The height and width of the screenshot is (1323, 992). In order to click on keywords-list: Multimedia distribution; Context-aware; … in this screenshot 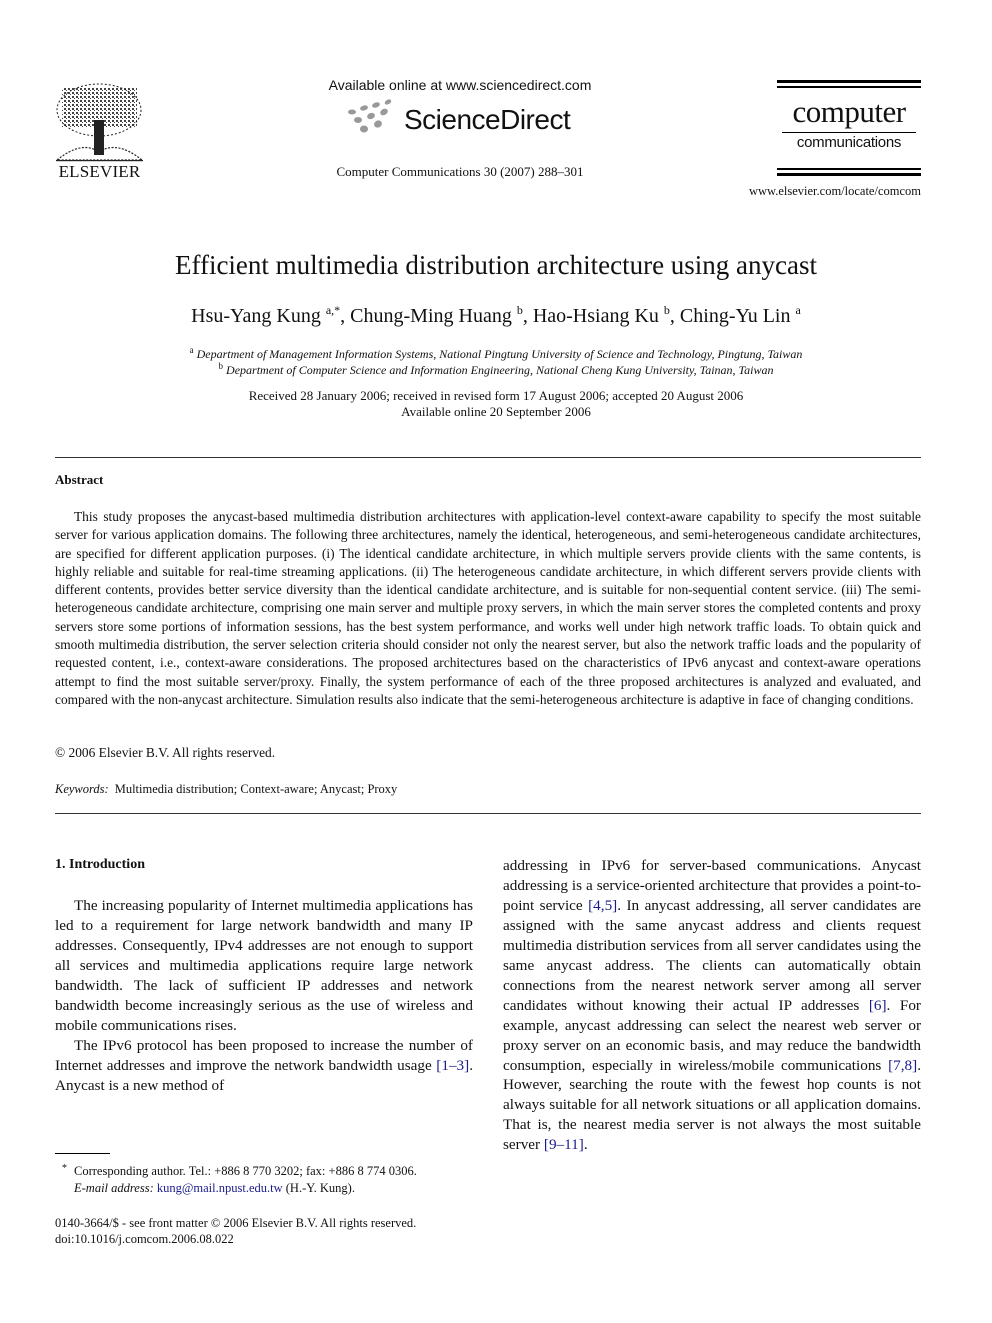, I will do `click(256, 789)`.